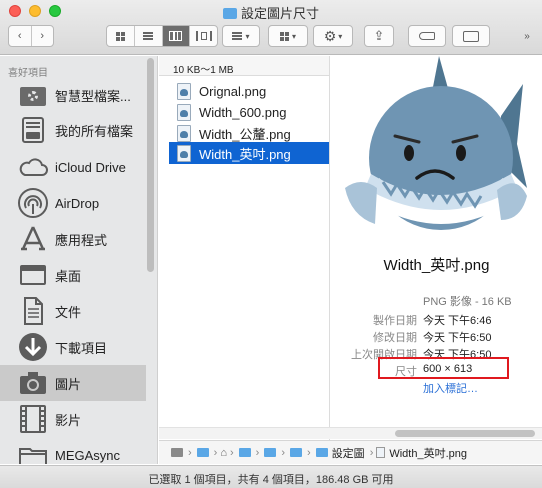 Image resolution: width=542 pixels, height=488 pixels. I want to click on new-folder-button, so click(471, 36).